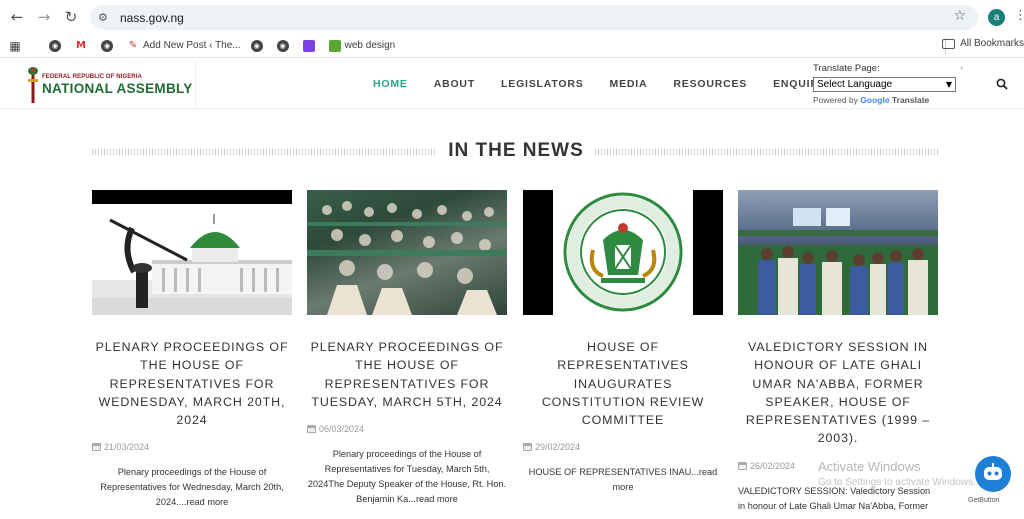 This screenshot has width=1024, height=519. Describe the element at coordinates (961, 67) in the screenshot. I see `translate-collapse-icon: ‹` at that location.